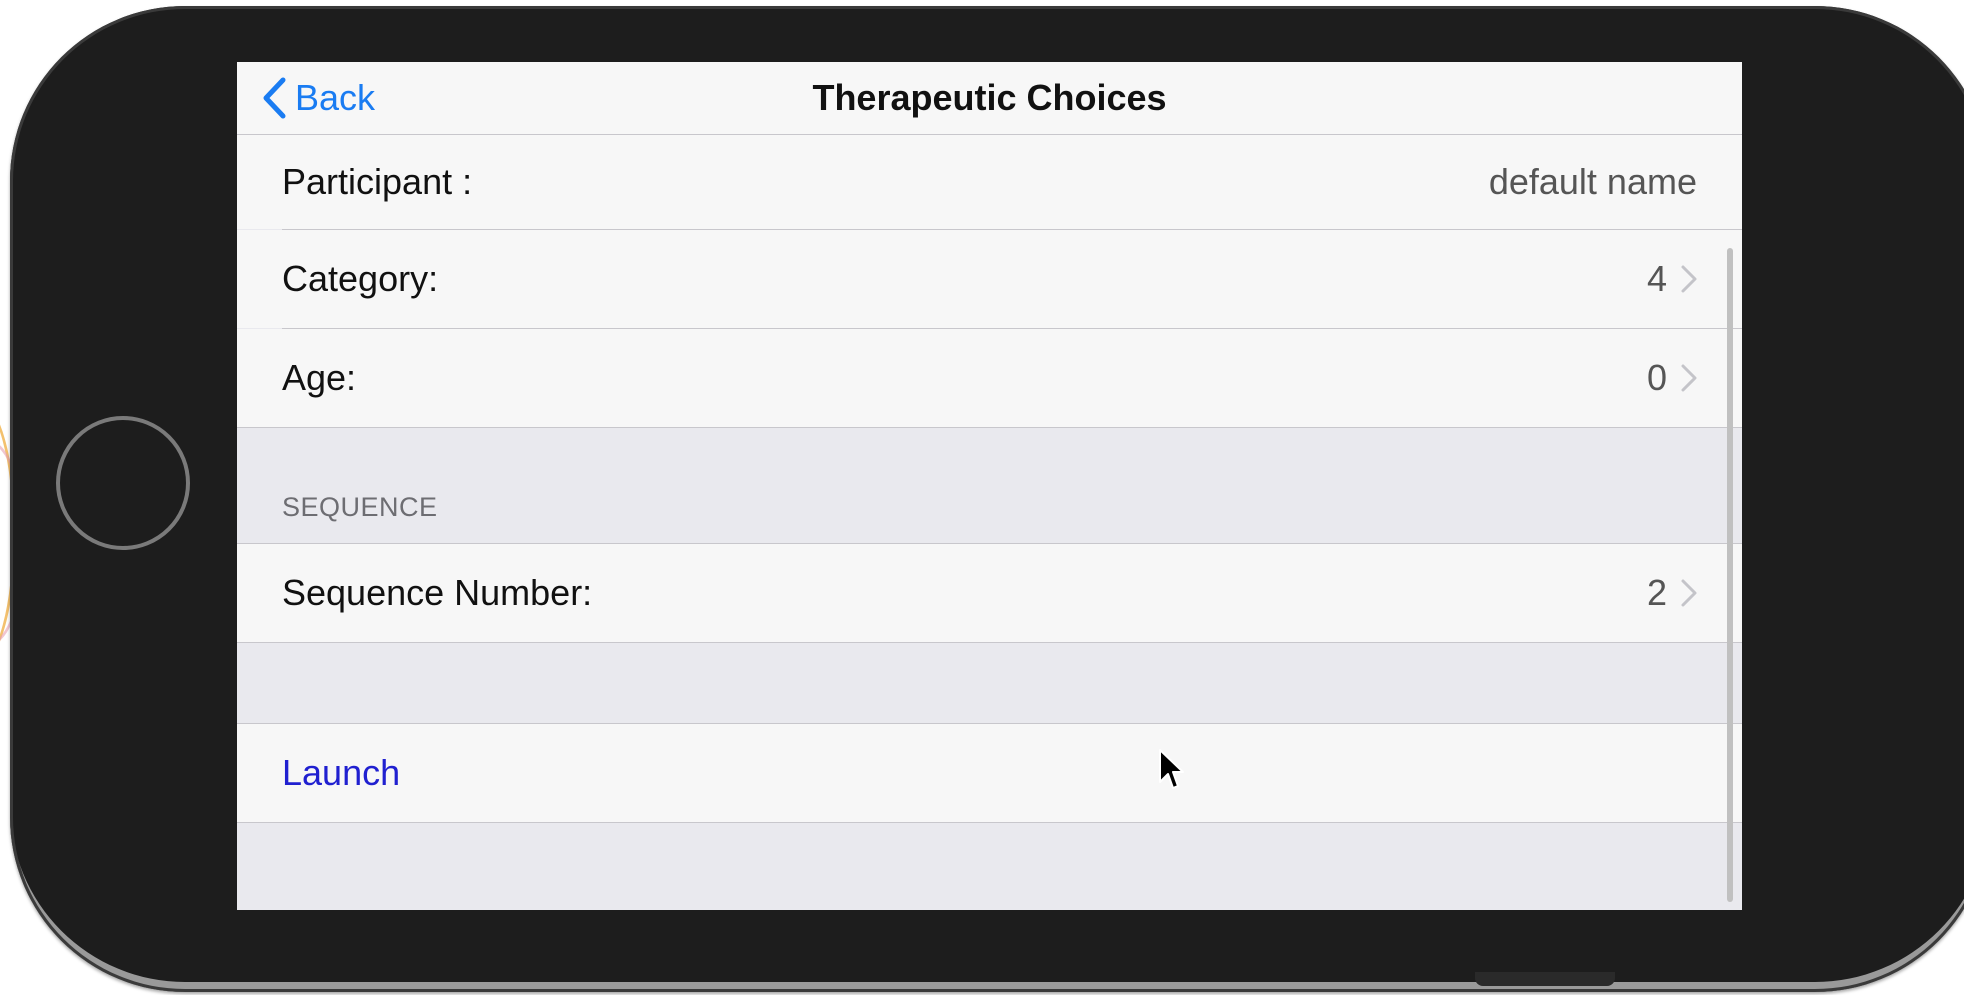 Image resolution: width=1964 pixels, height=995 pixels. I want to click on back-label: Back, so click(335, 97).